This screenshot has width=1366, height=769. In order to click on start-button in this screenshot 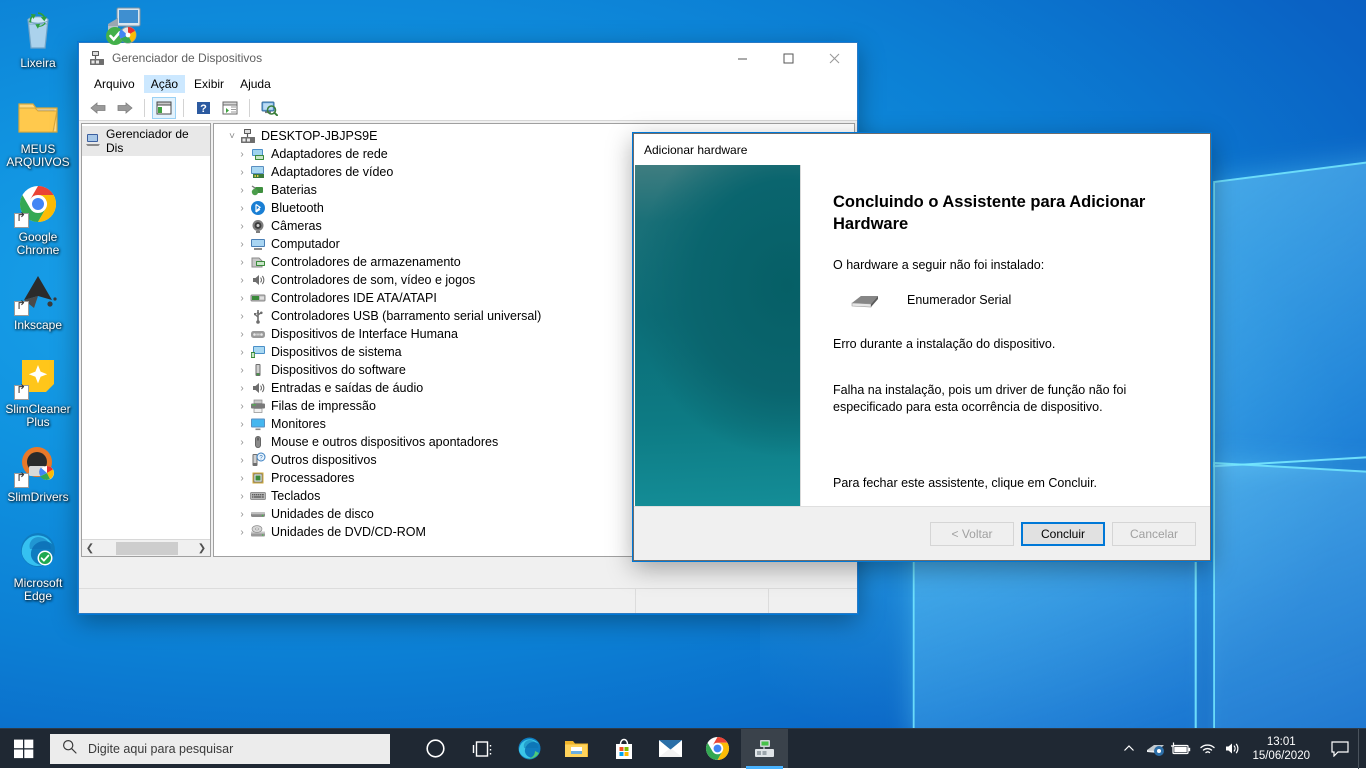, I will do `click(24, 749)`.